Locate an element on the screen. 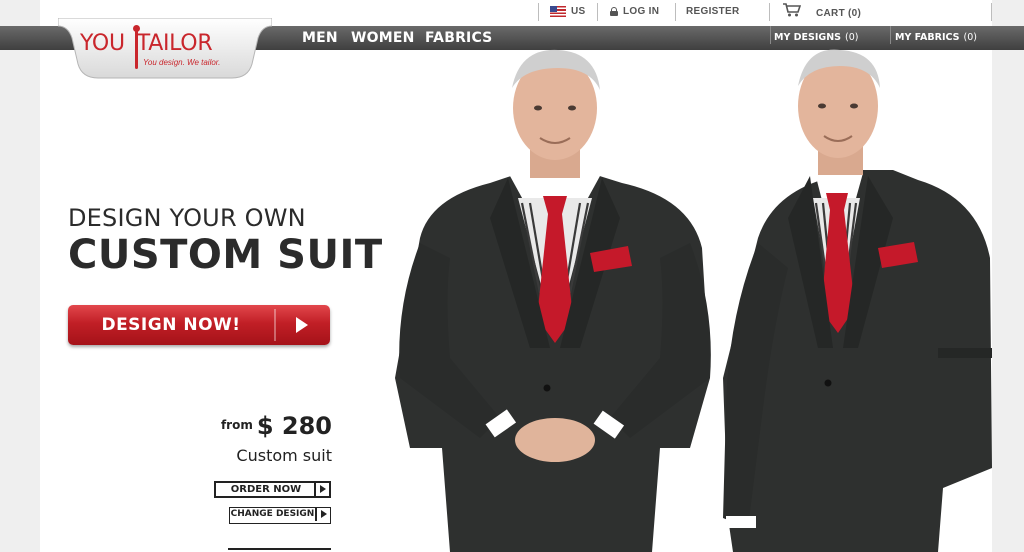 Image resolution: width=1024 pixels, height=552 pixels. needle-icon is located at coordinates (136, 47).